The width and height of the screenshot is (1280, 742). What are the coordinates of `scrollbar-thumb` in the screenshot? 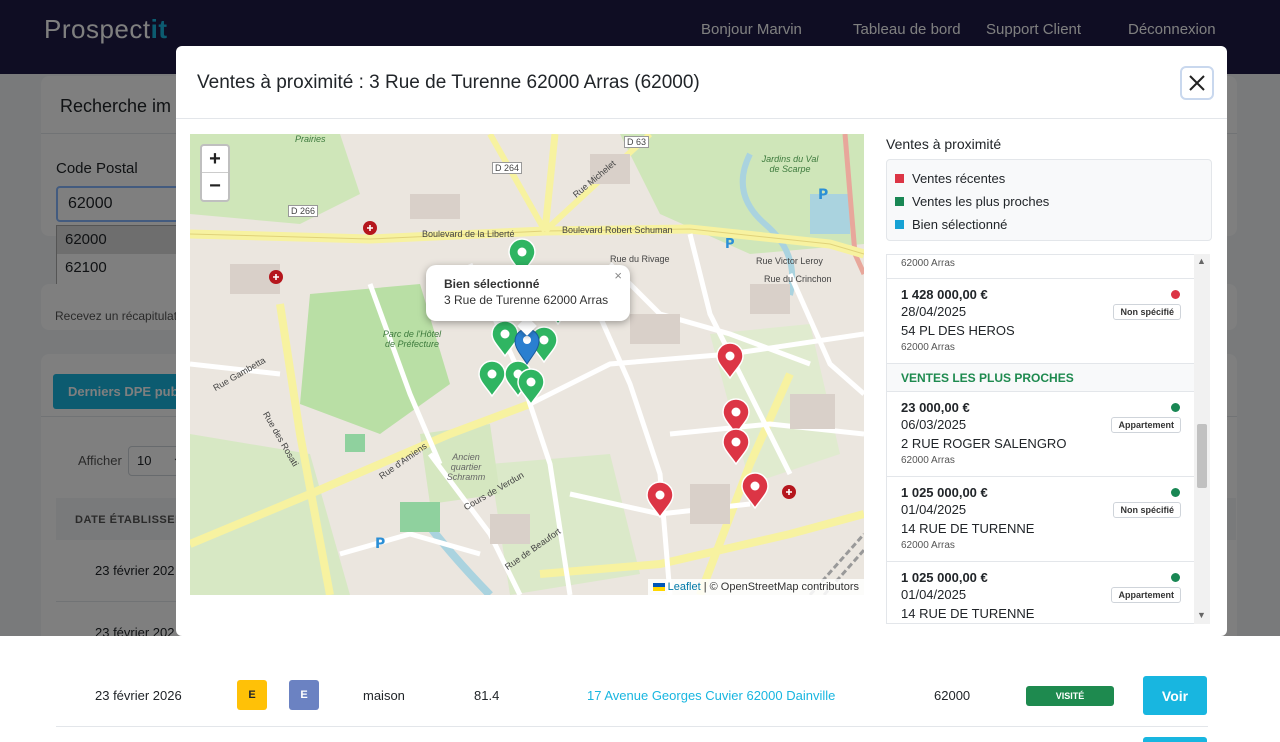 It's located at (1202, 456).